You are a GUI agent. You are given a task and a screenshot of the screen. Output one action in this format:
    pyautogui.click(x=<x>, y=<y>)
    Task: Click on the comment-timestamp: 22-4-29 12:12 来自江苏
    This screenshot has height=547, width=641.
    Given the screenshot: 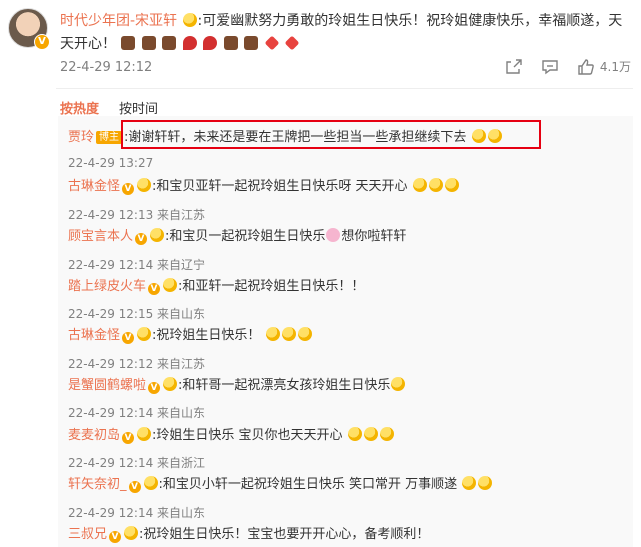 What is the action you would take?
    pyautogui.click(x=137, y=364)
    